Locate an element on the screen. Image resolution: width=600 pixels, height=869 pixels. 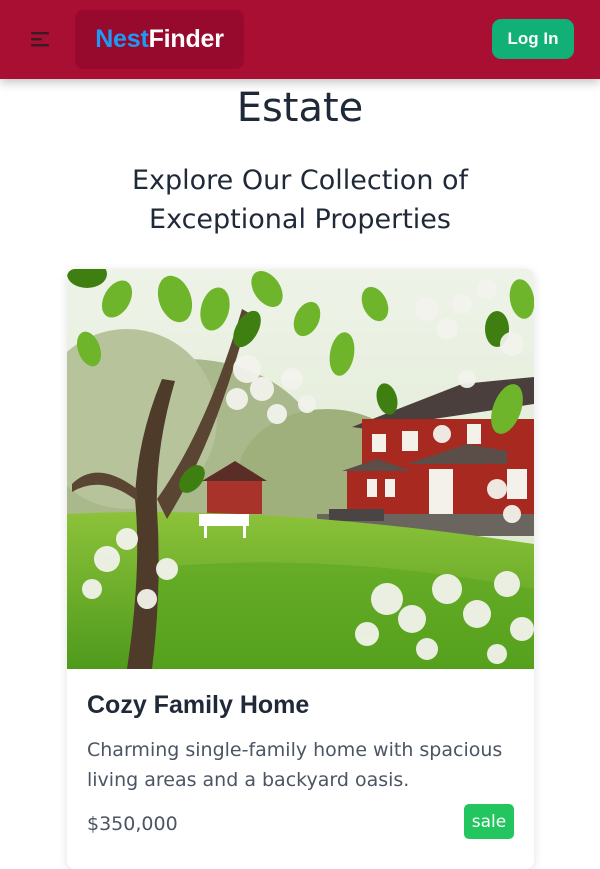
status-badge: sale is located at coordinates (489, 821).